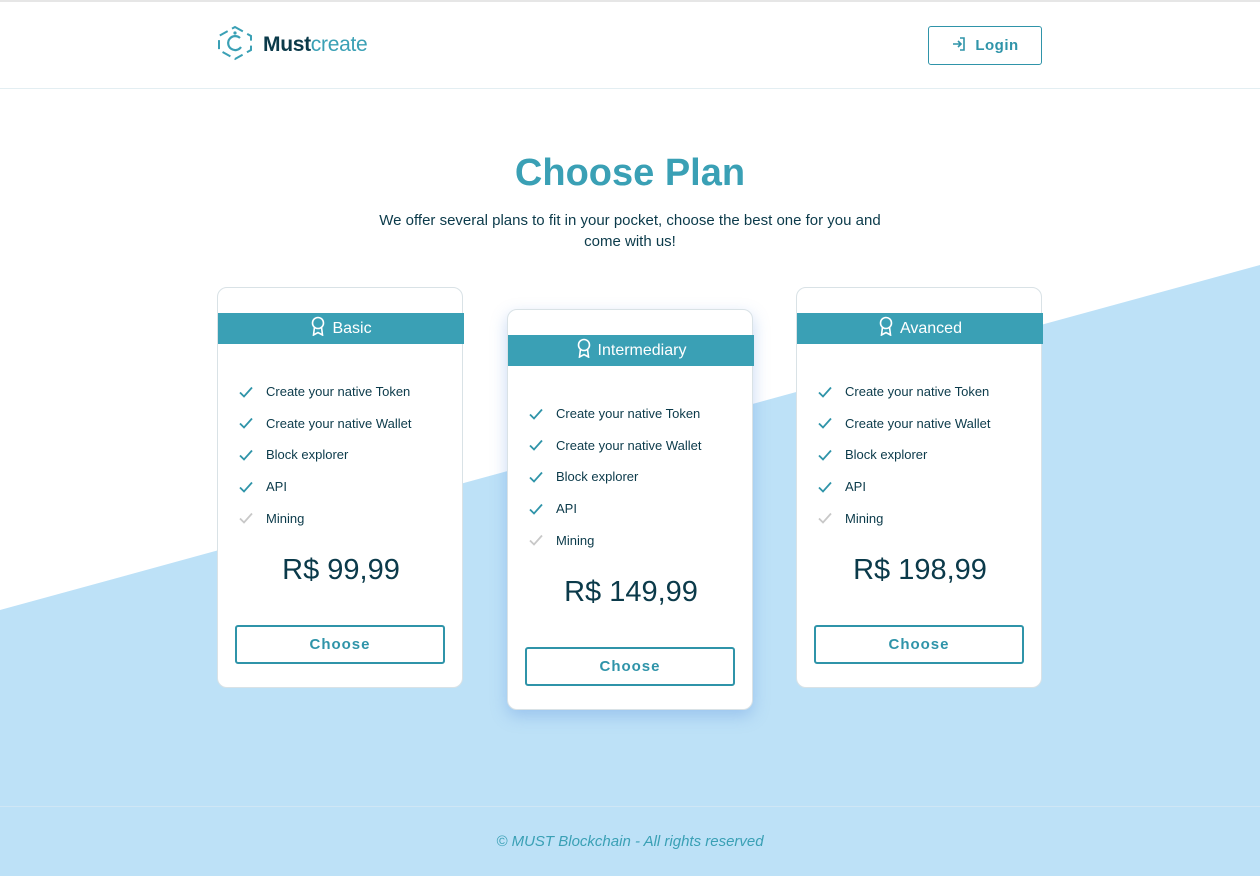 This screenshot has height=876, width=1260. Describe the element at coordinates (919, 644) in the screenshot. I see `choose-avanced-button: Choose` at that location.